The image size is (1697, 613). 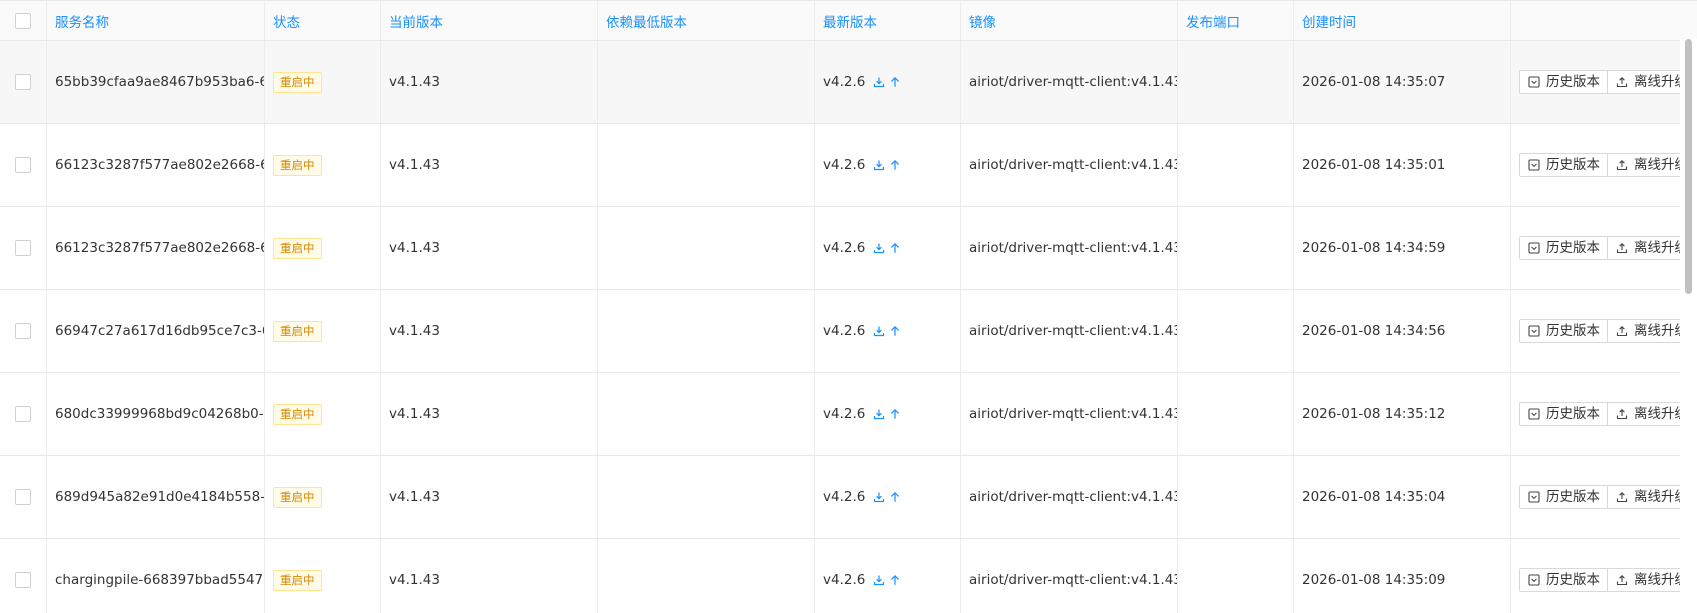 What do you see at coordinates (1402, 20) in the screenshot?
I see `header-created-at: 创建时间` at bounding box center [1402, 20].